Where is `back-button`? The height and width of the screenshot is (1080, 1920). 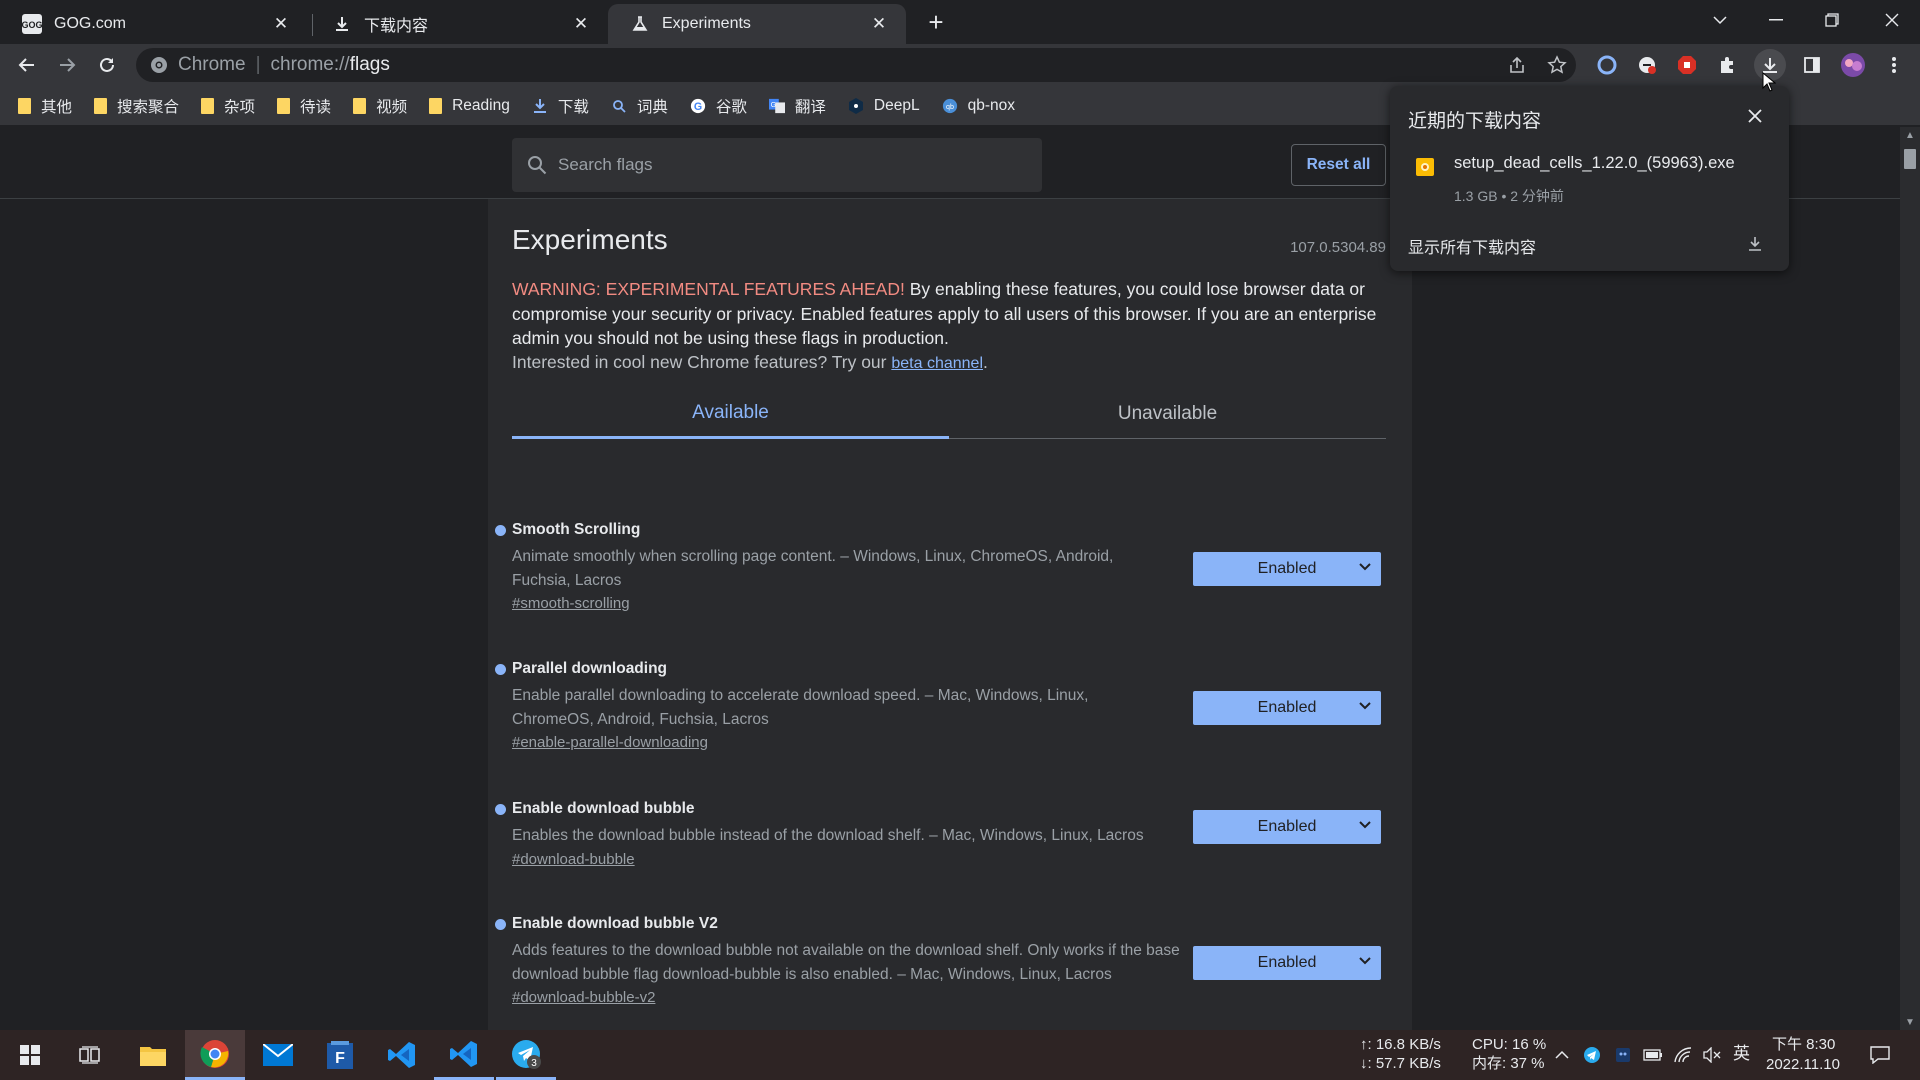
back-button is located at coordinates (27, 65).